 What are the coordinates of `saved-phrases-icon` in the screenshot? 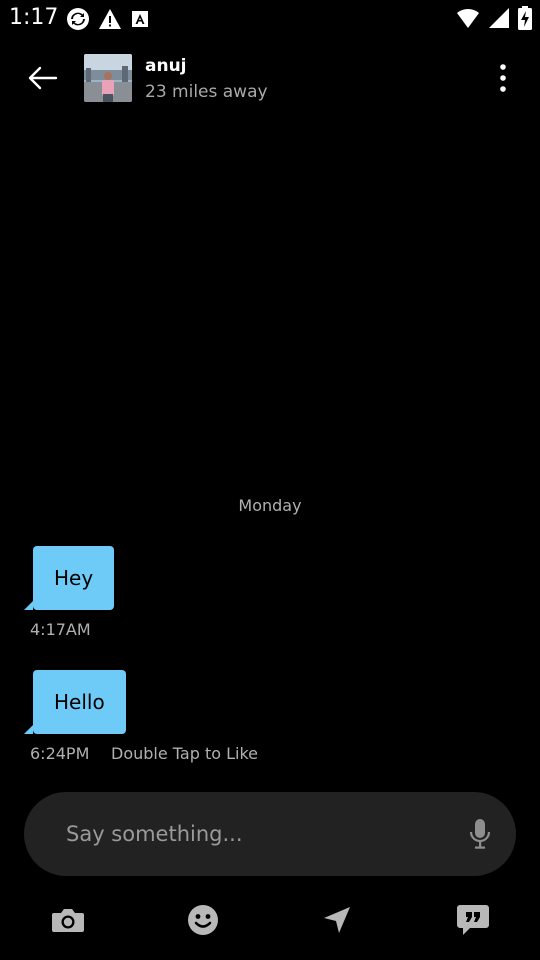 It's located at (473, 920).